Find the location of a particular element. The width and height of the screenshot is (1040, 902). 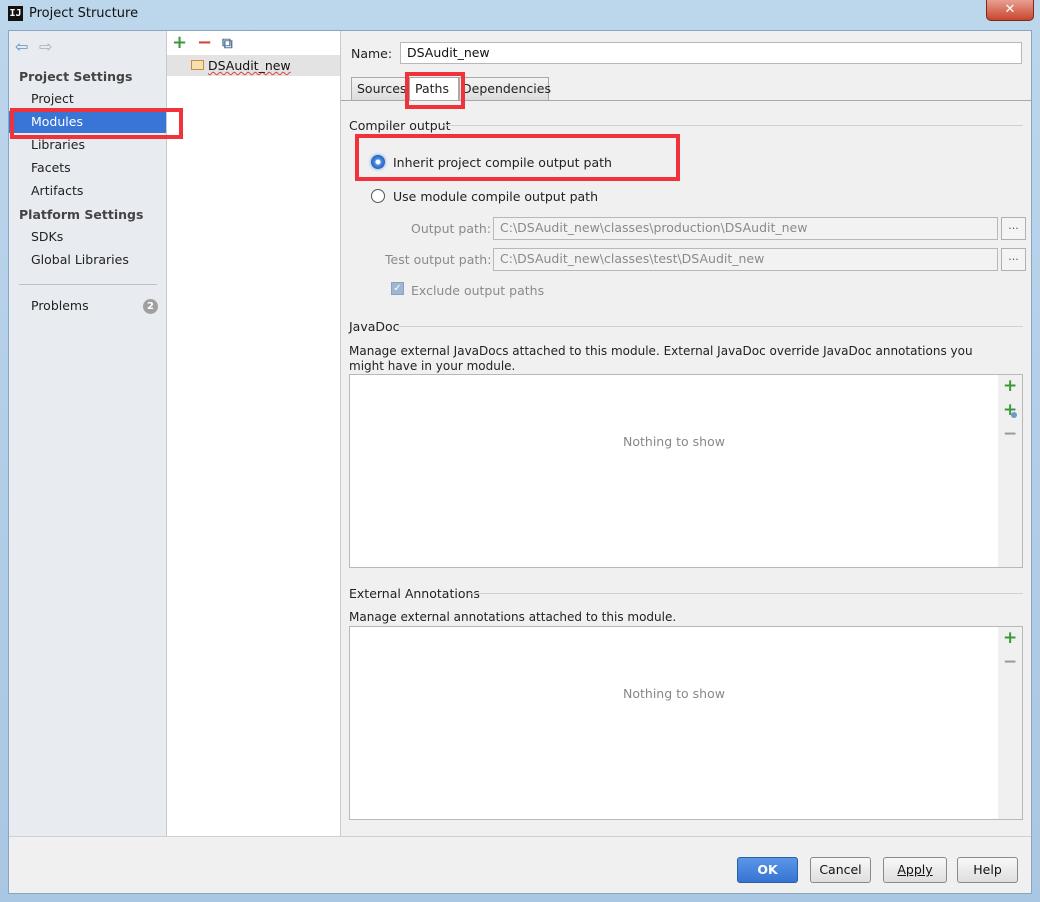

footer-divider is located at coordinates (520, 836).